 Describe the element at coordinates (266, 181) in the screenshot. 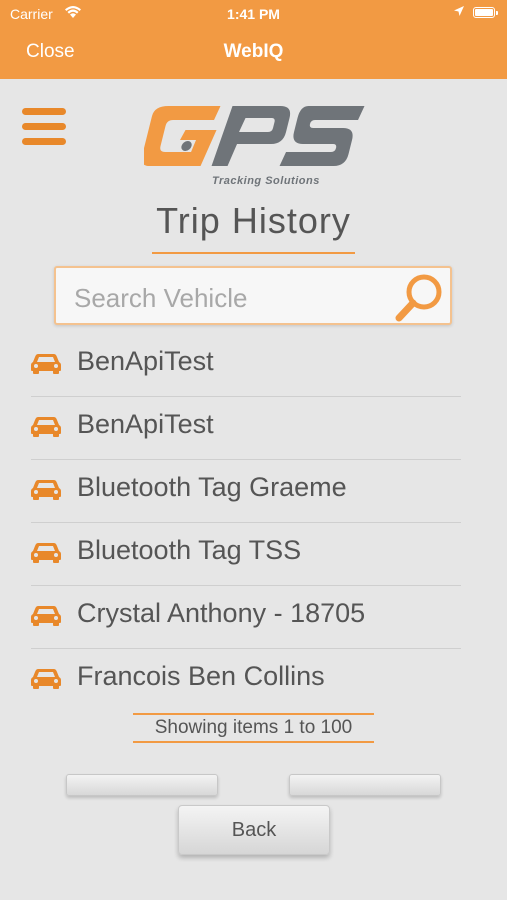

I see `logo-tagline: Tracking Solutions` at that location.